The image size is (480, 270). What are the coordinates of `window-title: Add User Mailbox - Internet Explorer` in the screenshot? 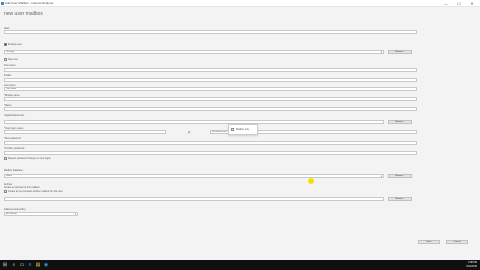 It's located at (29, 3).